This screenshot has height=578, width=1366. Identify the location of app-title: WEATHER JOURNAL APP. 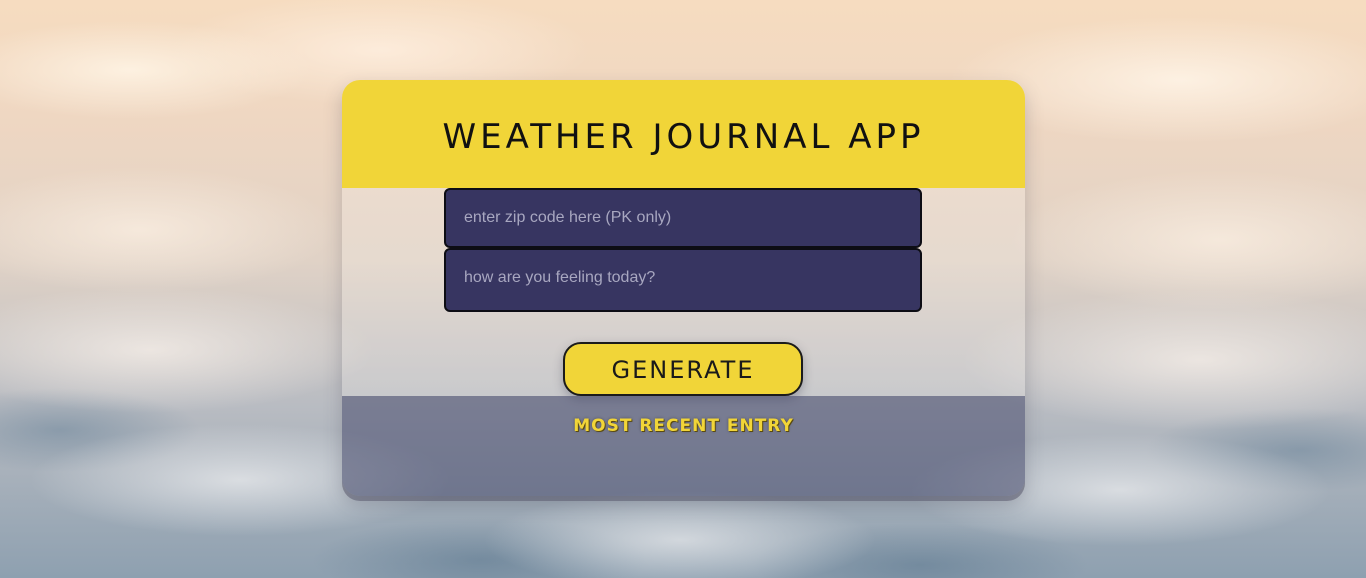
(683, 137).